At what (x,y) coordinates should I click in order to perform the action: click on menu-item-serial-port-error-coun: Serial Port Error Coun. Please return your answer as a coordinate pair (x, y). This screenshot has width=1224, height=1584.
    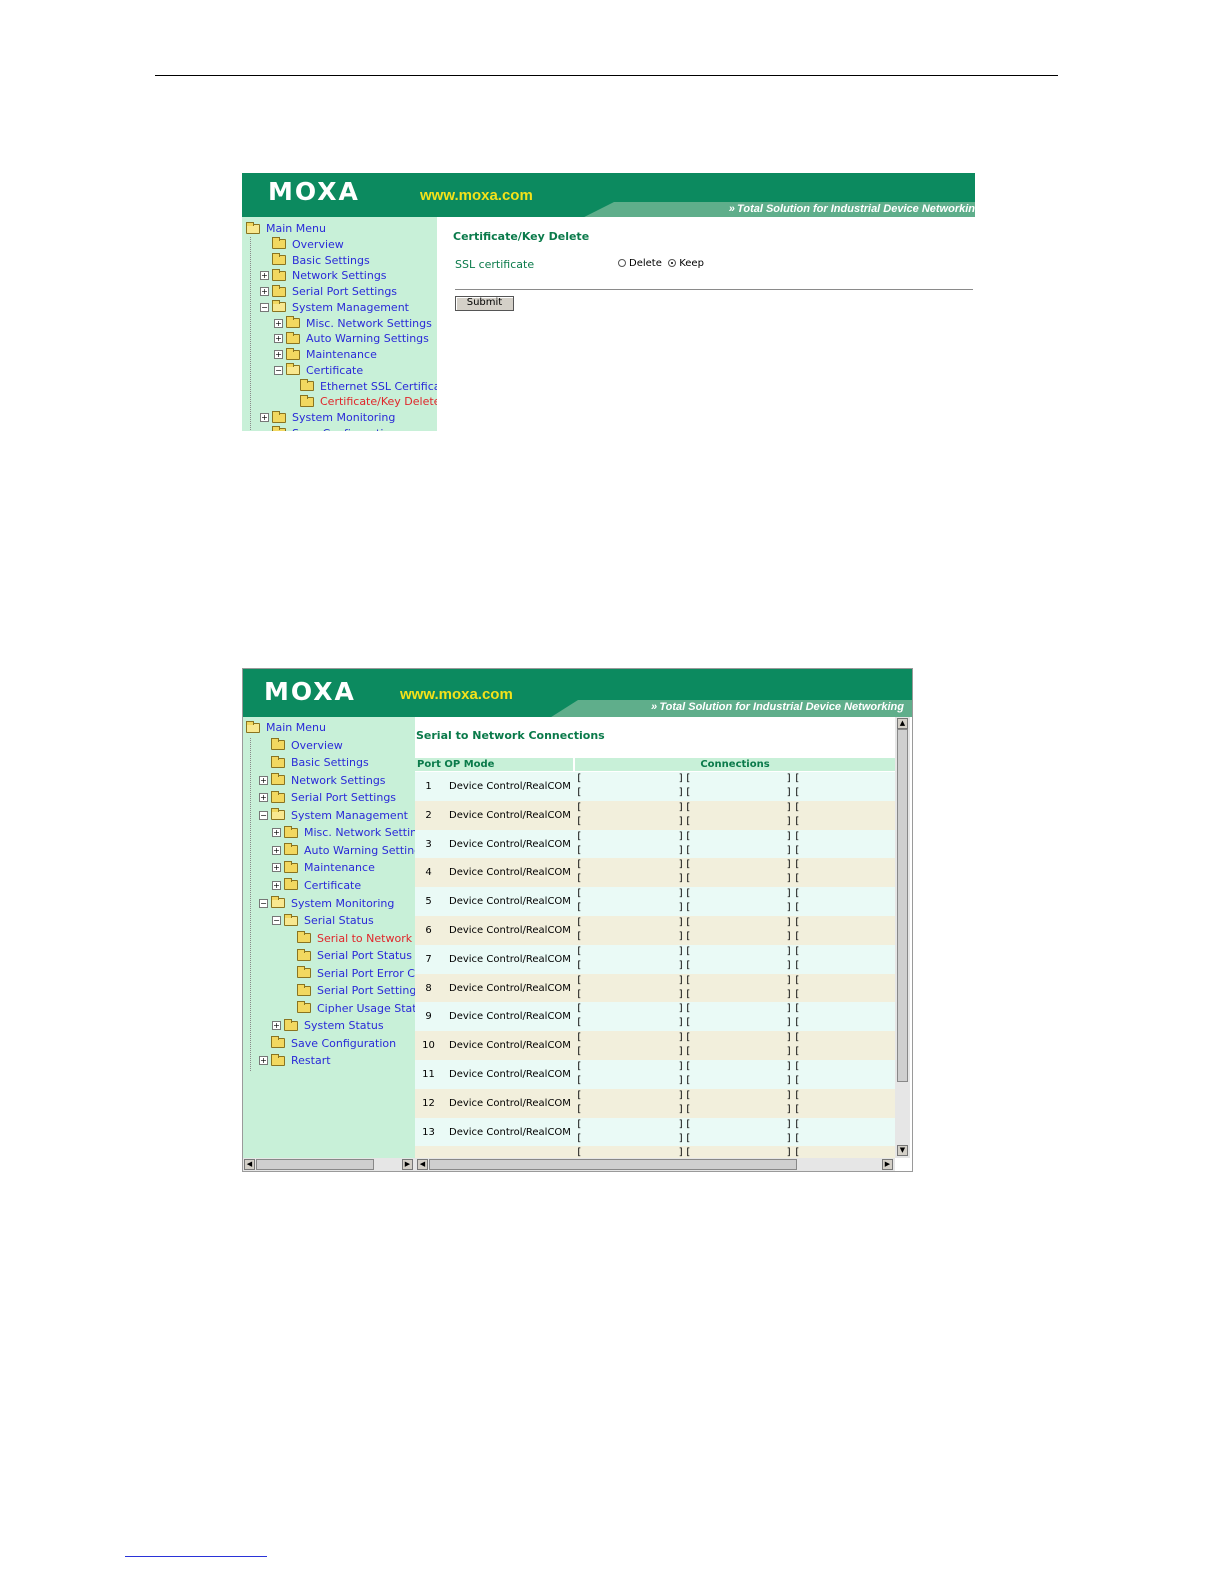
    Looking at the image, I should click on (350, 973).